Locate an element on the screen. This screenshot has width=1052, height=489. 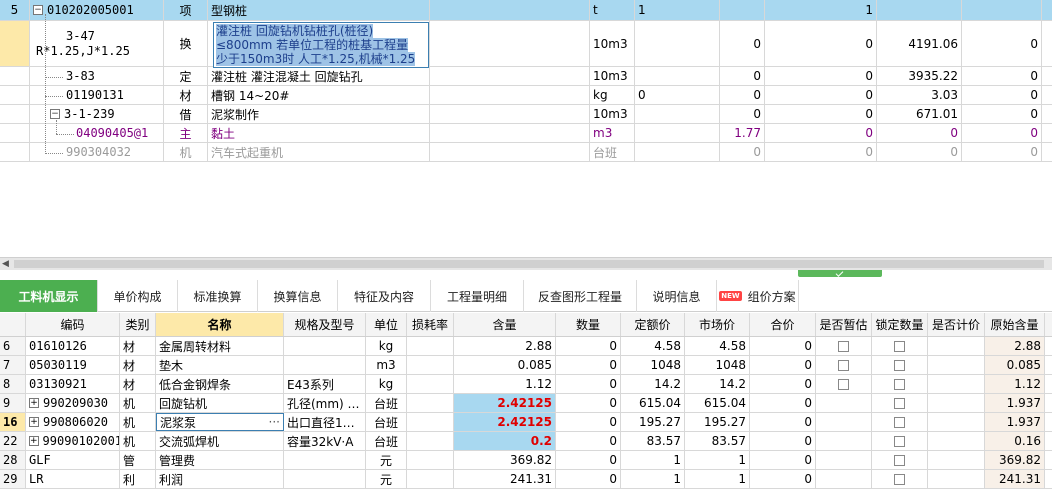
header-content: 含量 is located at coordinates (505, 324).